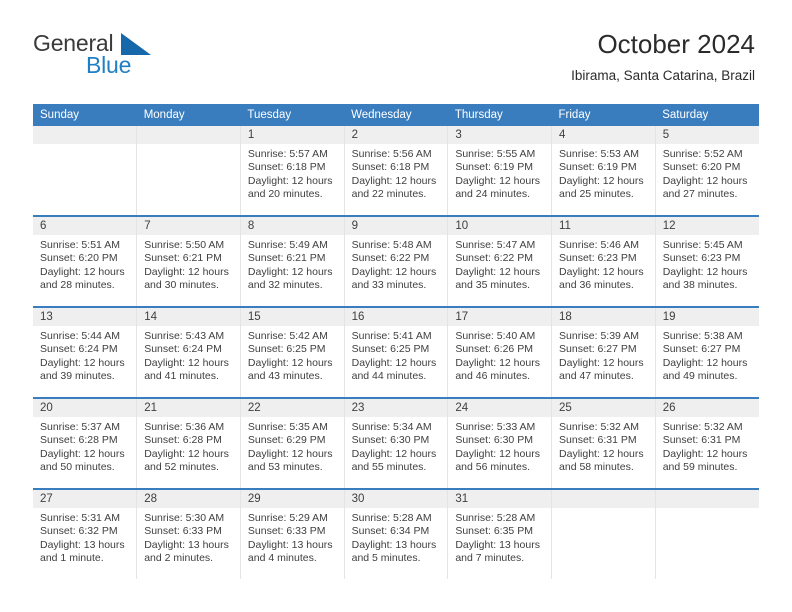 This screenshot has width=792, height=612. Describe the element at coordinates (128, 56) in the screenshot. I see `generalblue-logo: General Blue` at that location.